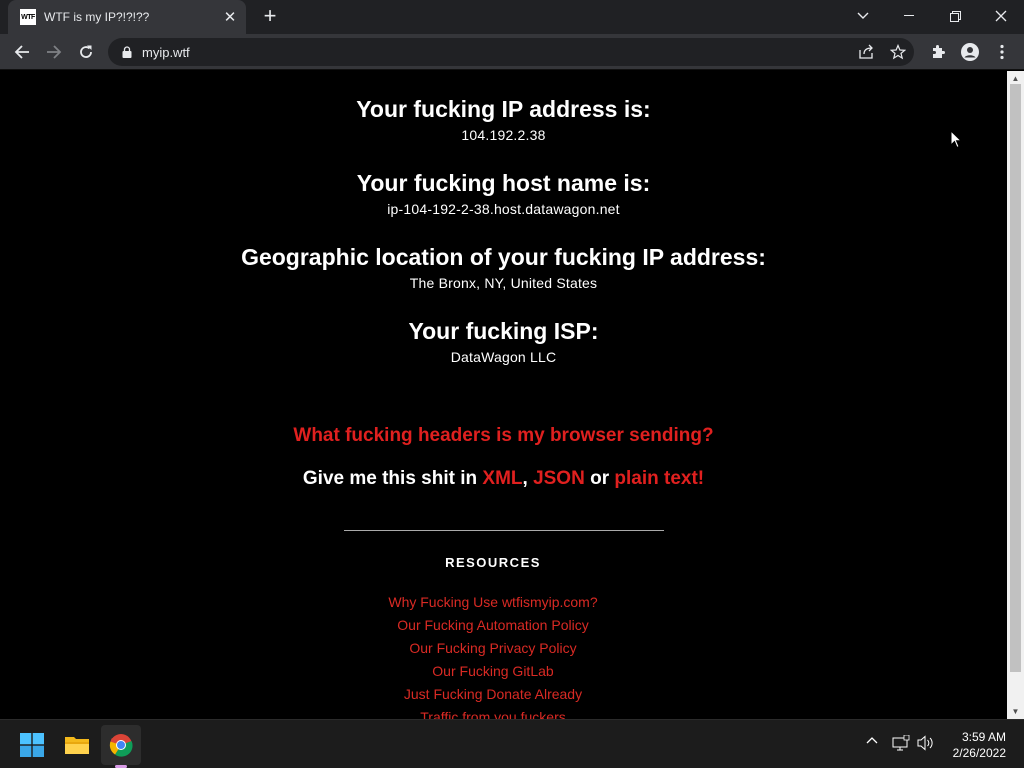  I want to click on favicon: WTF, so click(28, 17).